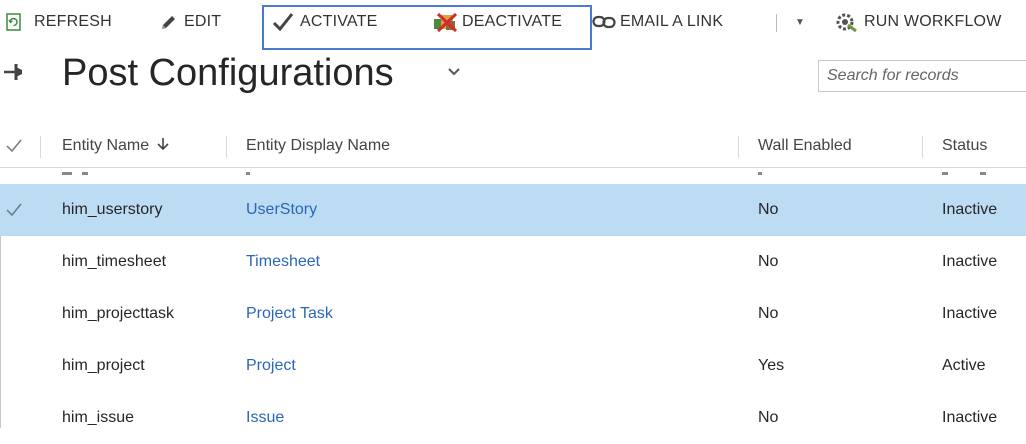 Image resolution: width=1026 pixels, height=444 pixels. I want to click on cell-display-name-link: Project Task, so click(289, 314).